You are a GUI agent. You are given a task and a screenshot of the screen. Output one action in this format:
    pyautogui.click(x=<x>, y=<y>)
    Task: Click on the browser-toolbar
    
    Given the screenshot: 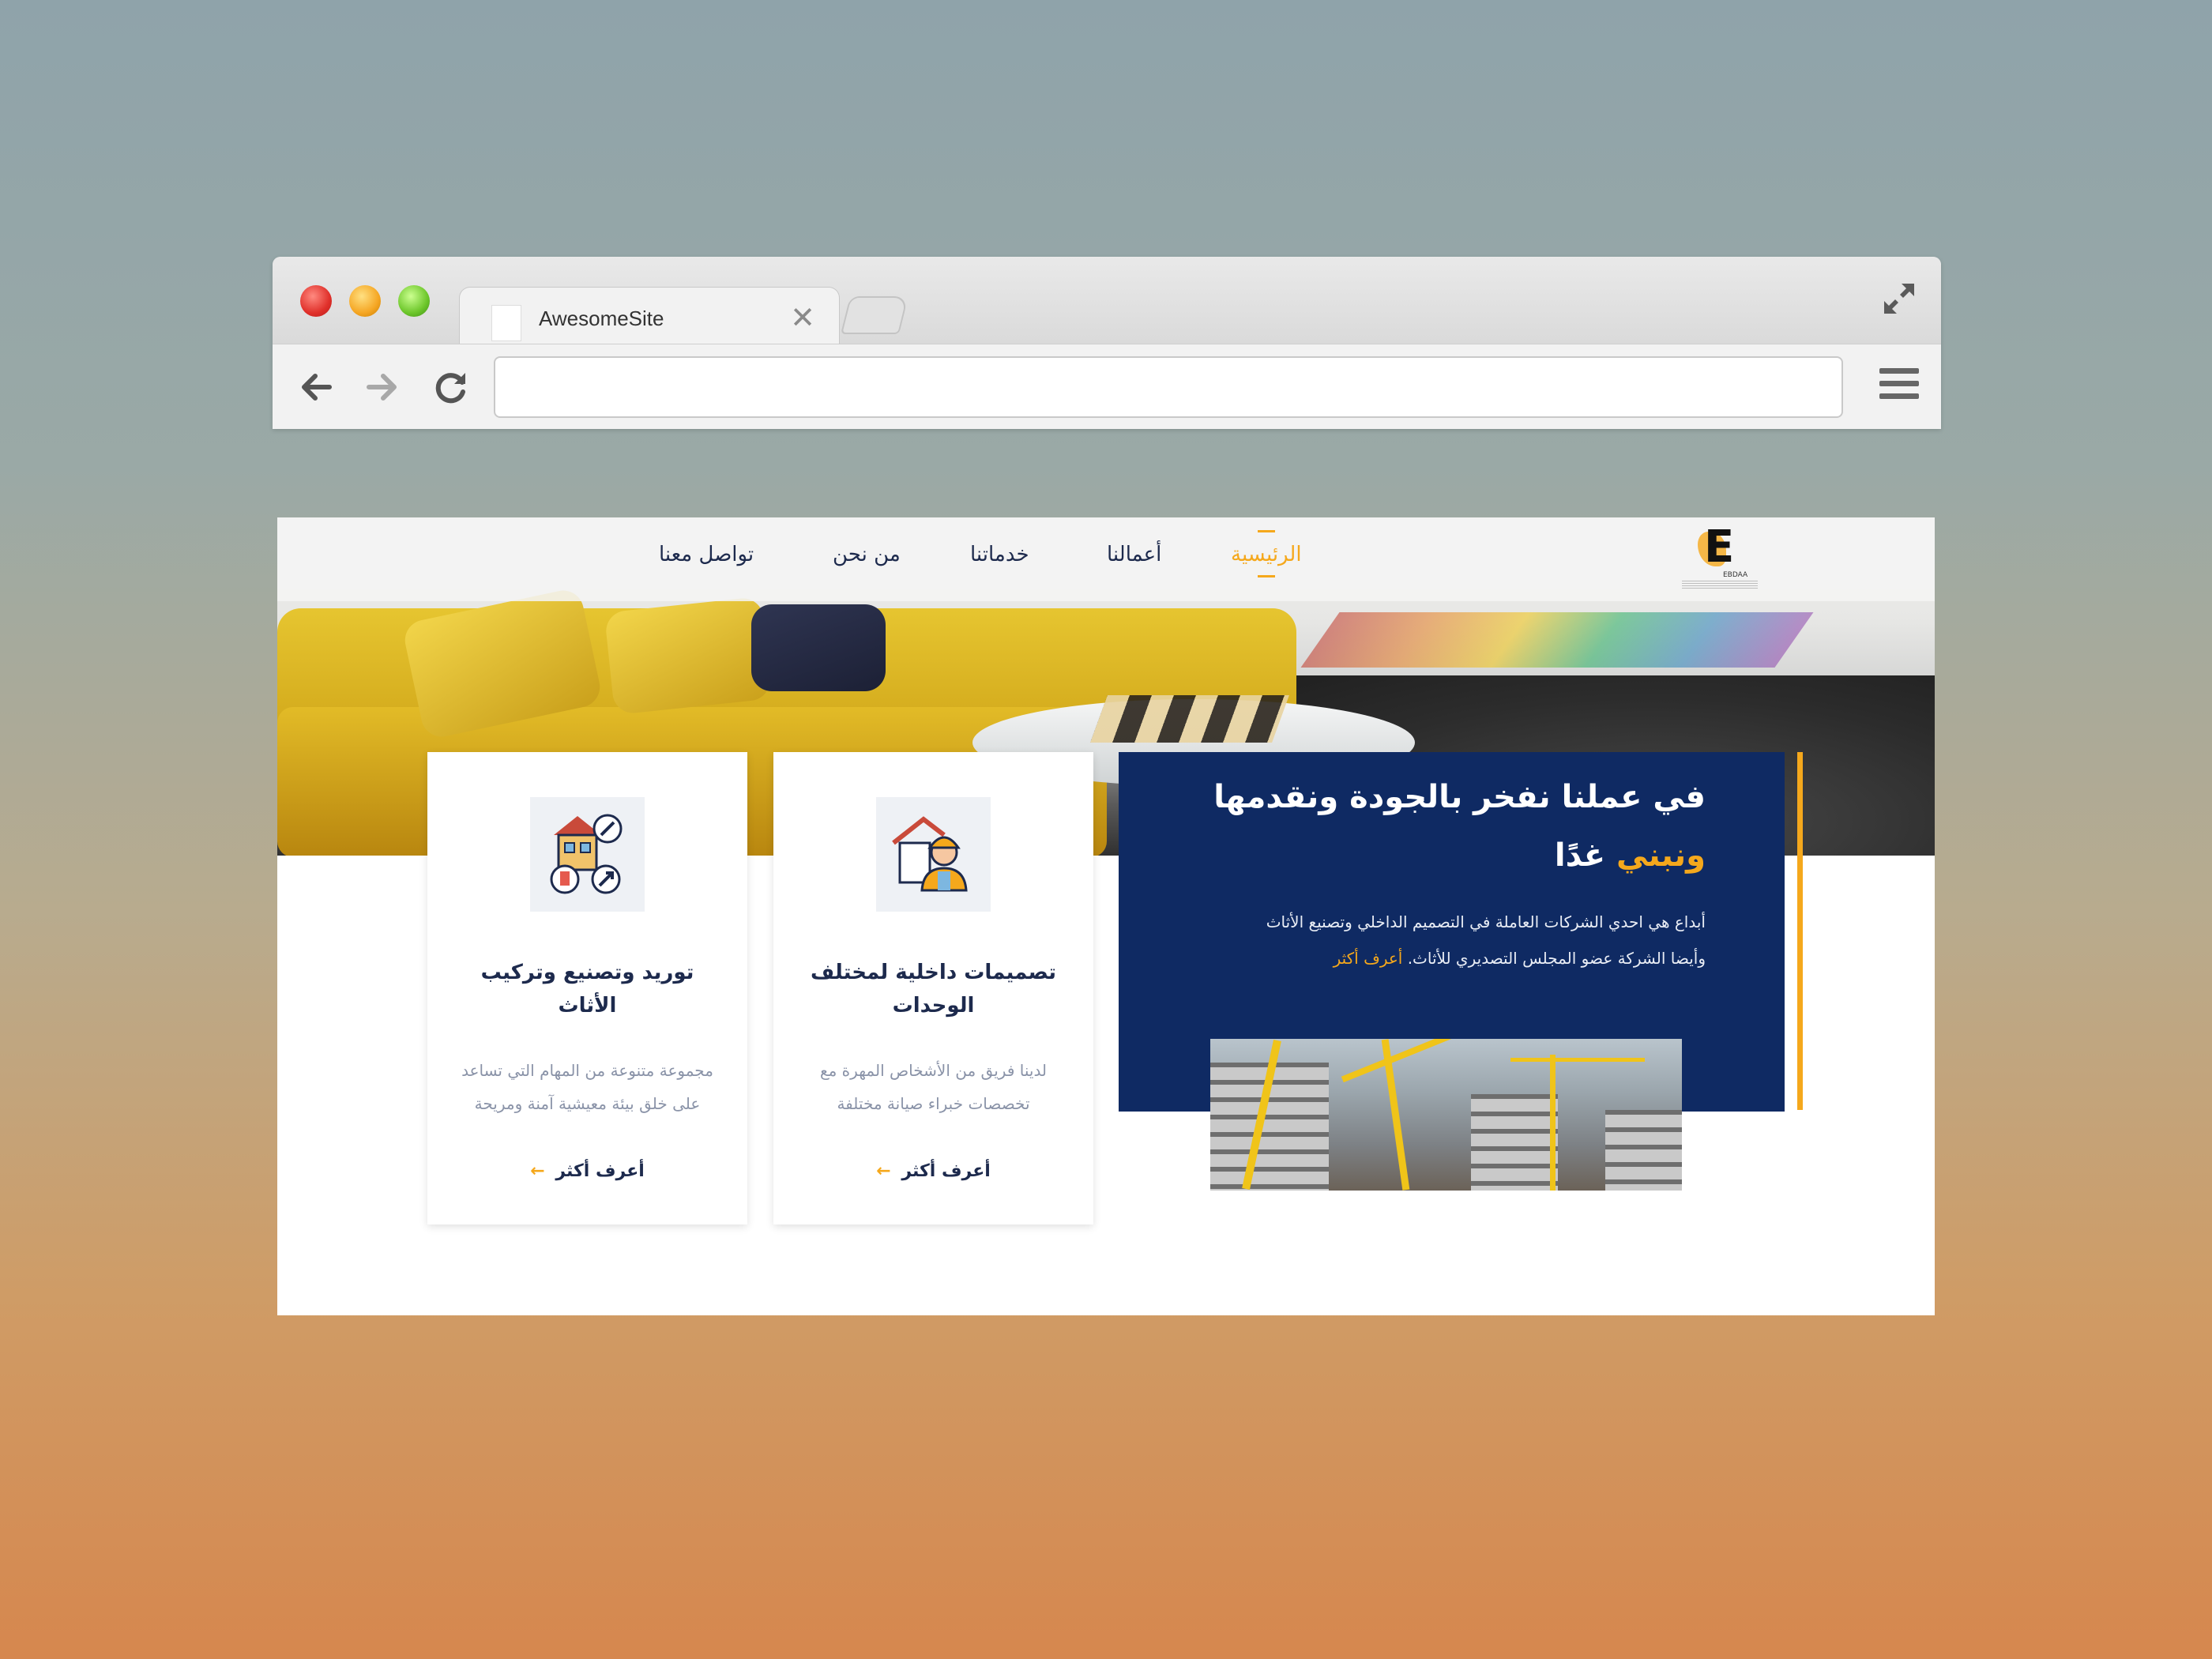 What is the action you would take?
    pyautogui.click(x=1107, y=387)
    